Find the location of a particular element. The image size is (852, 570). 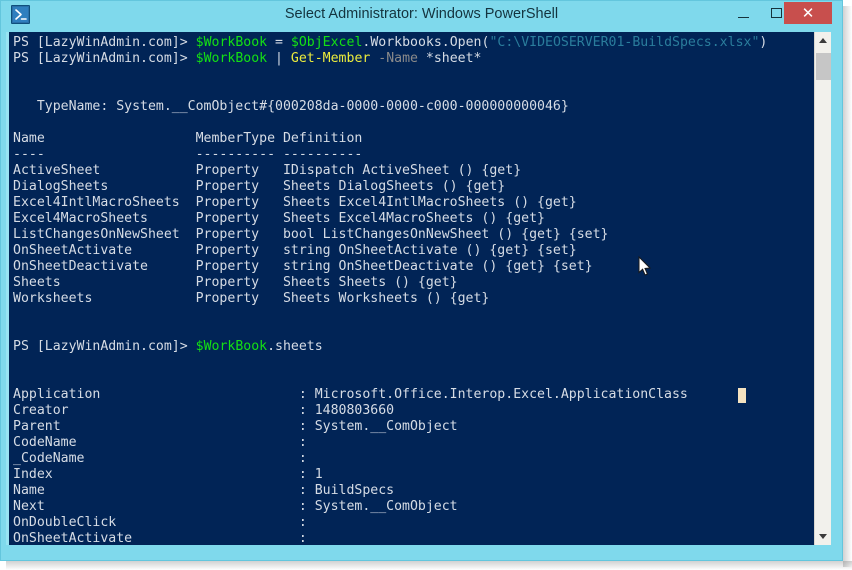

console-text-span: Parent : System.__ComObject is located at coordinates (235, 426).